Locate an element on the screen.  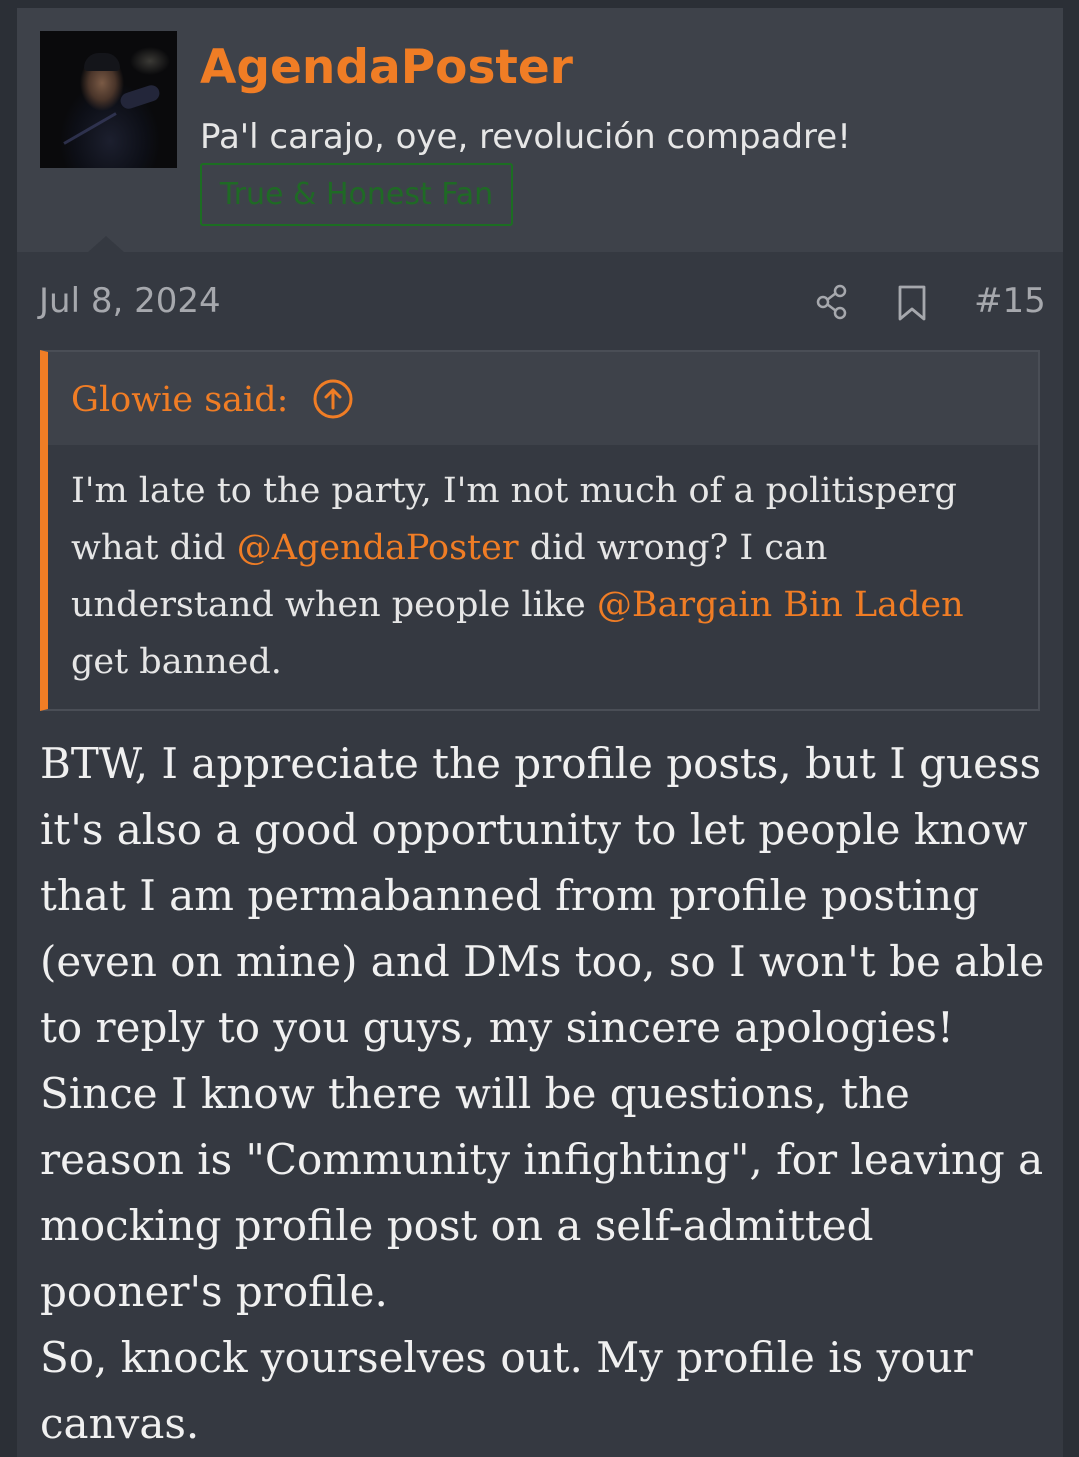
user-title: Pa'l carajo, oye, revolución compadre! is located at coordinates (525, 137).